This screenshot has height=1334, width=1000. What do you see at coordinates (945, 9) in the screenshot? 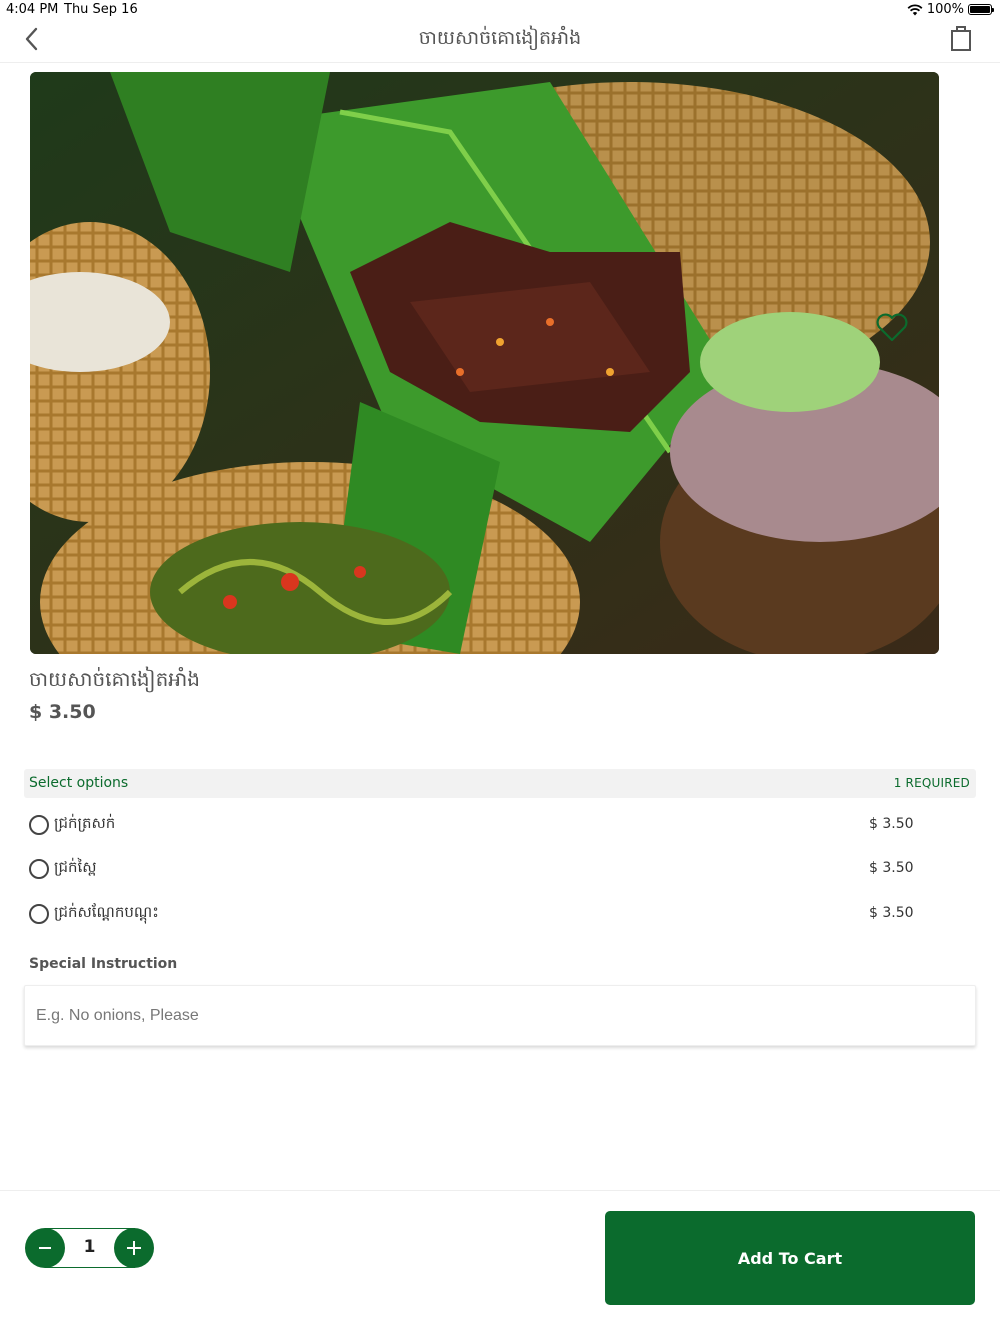
I see `battery-percent: 100%` at bounding box center [945, 9].